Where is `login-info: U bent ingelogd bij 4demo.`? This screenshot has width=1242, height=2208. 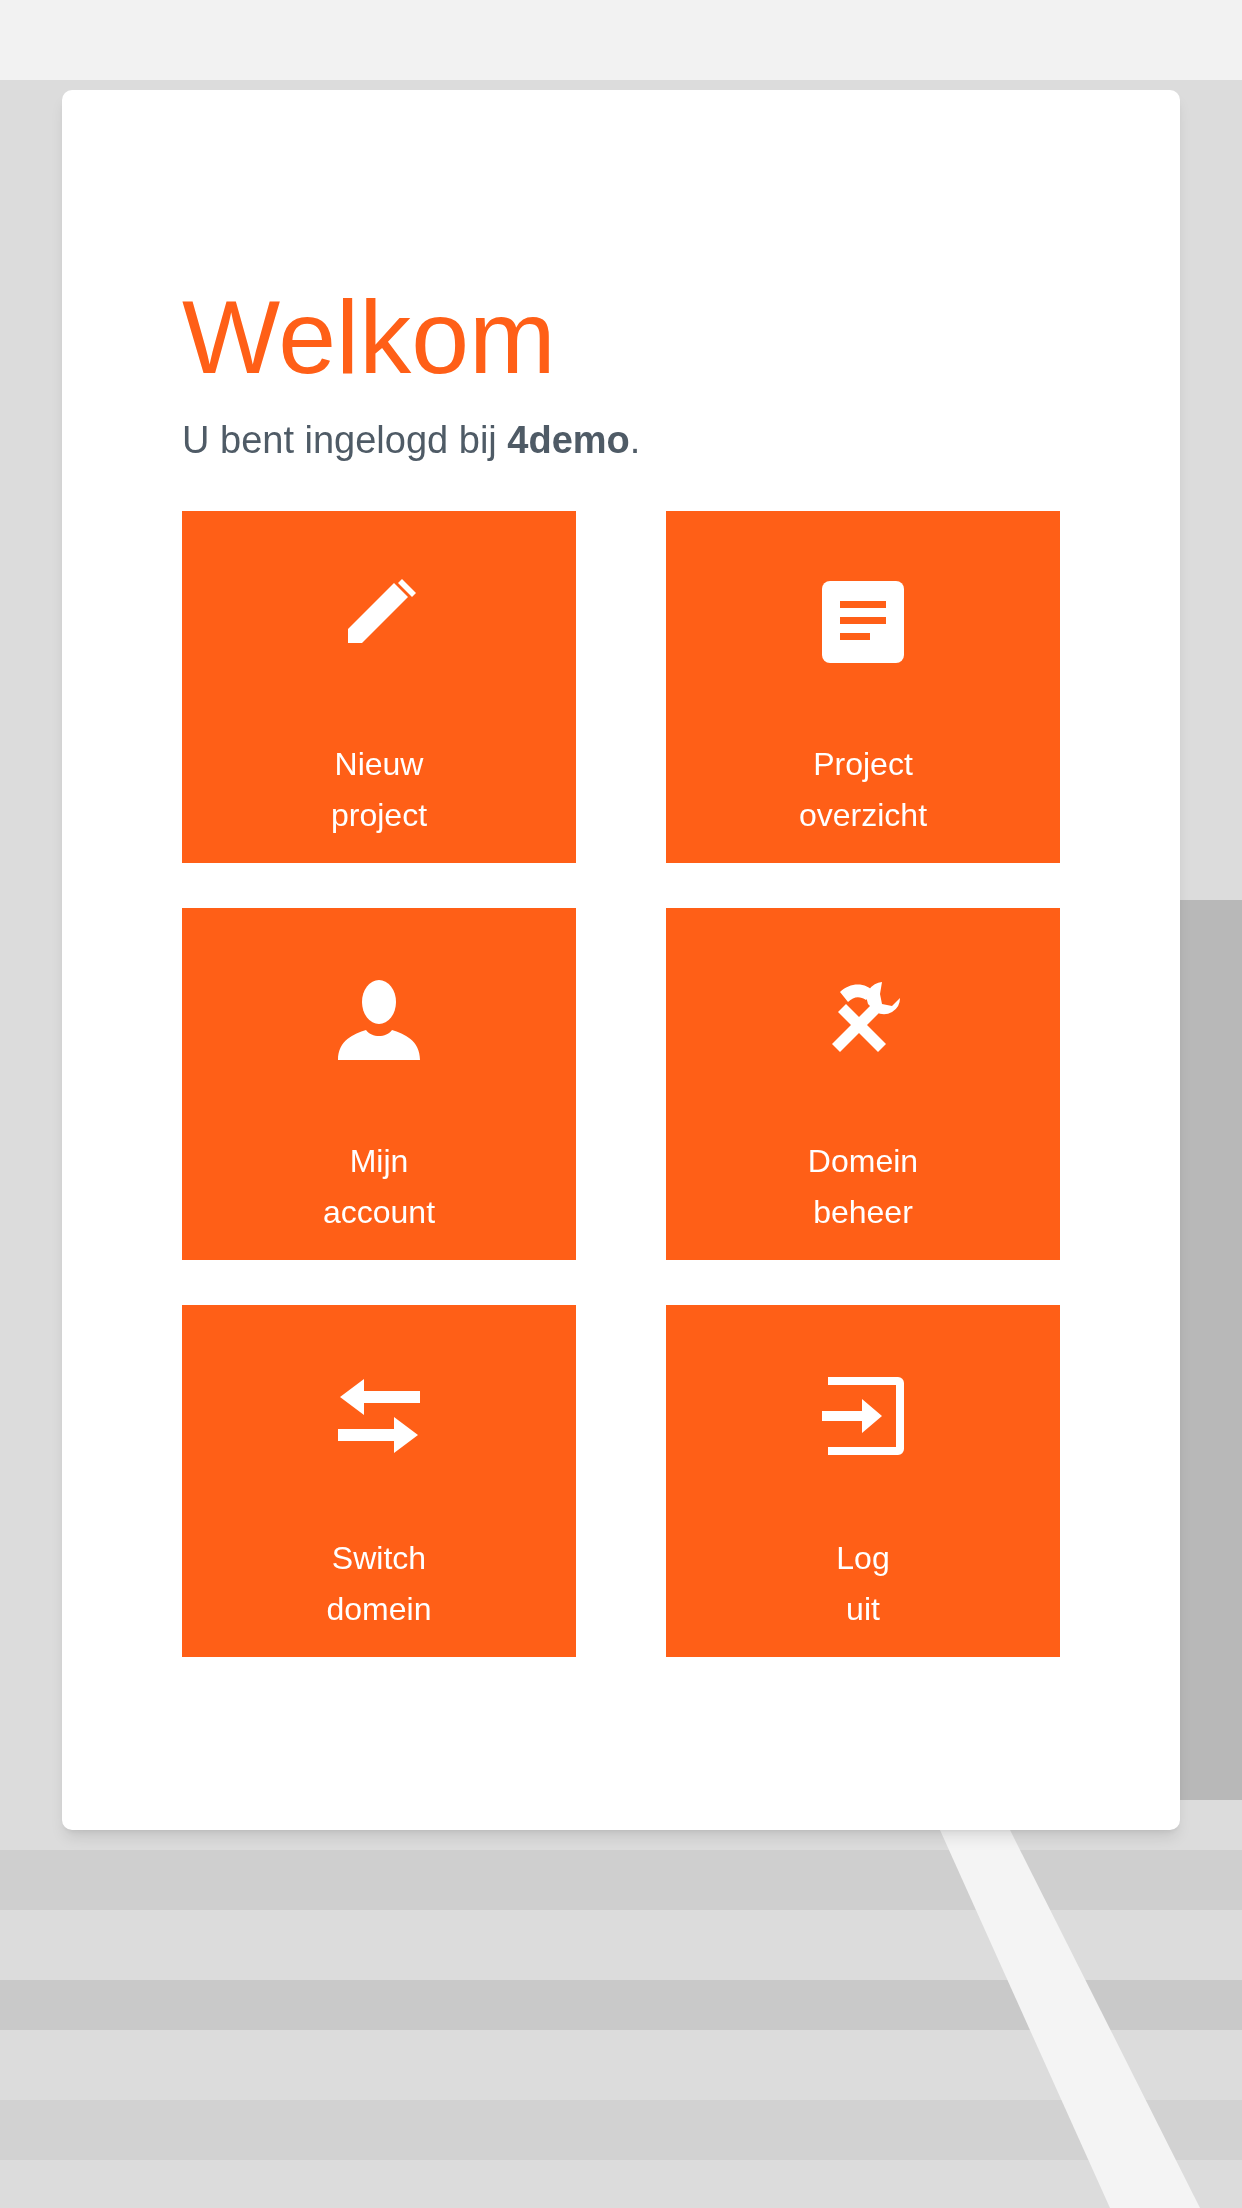
login-info: U bent ingelogd bij 4demo. is located at coordinates (411, 441).